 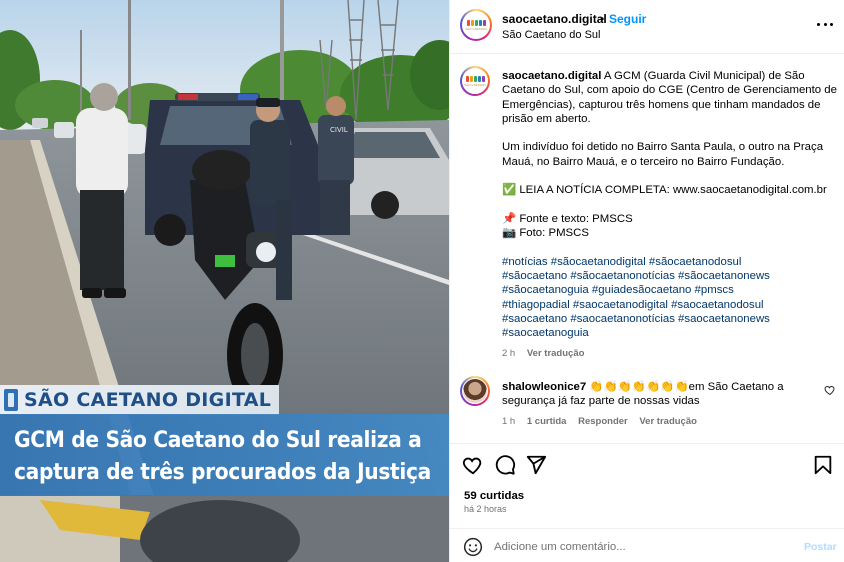 What do you see at coordinates (668, 421) in the screenshot?
I see `comment-translate-link: Ver tradução` at bounding box center [668, 421].